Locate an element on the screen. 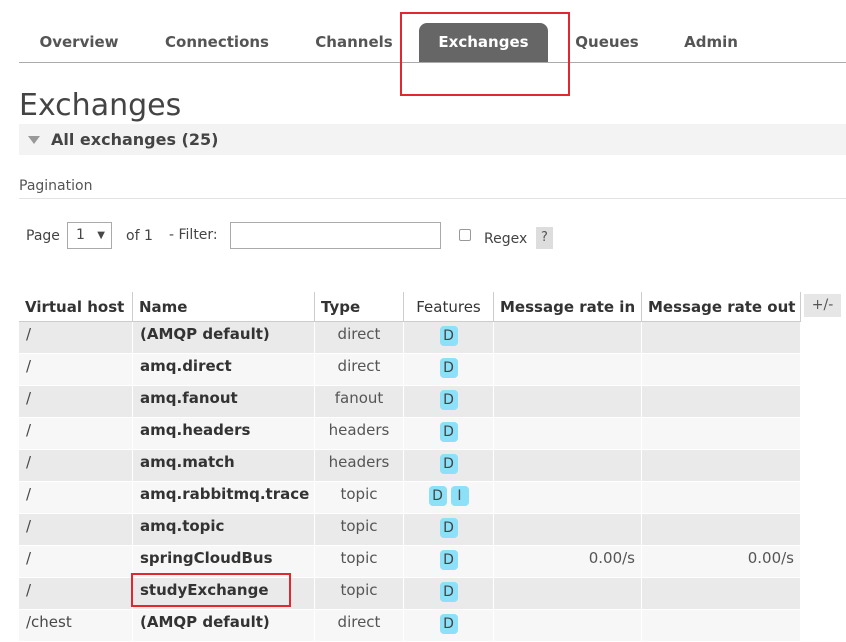 This screenshot has width=846, height=642. pagination-heading: Pagination is located at coordinates (56, 186).